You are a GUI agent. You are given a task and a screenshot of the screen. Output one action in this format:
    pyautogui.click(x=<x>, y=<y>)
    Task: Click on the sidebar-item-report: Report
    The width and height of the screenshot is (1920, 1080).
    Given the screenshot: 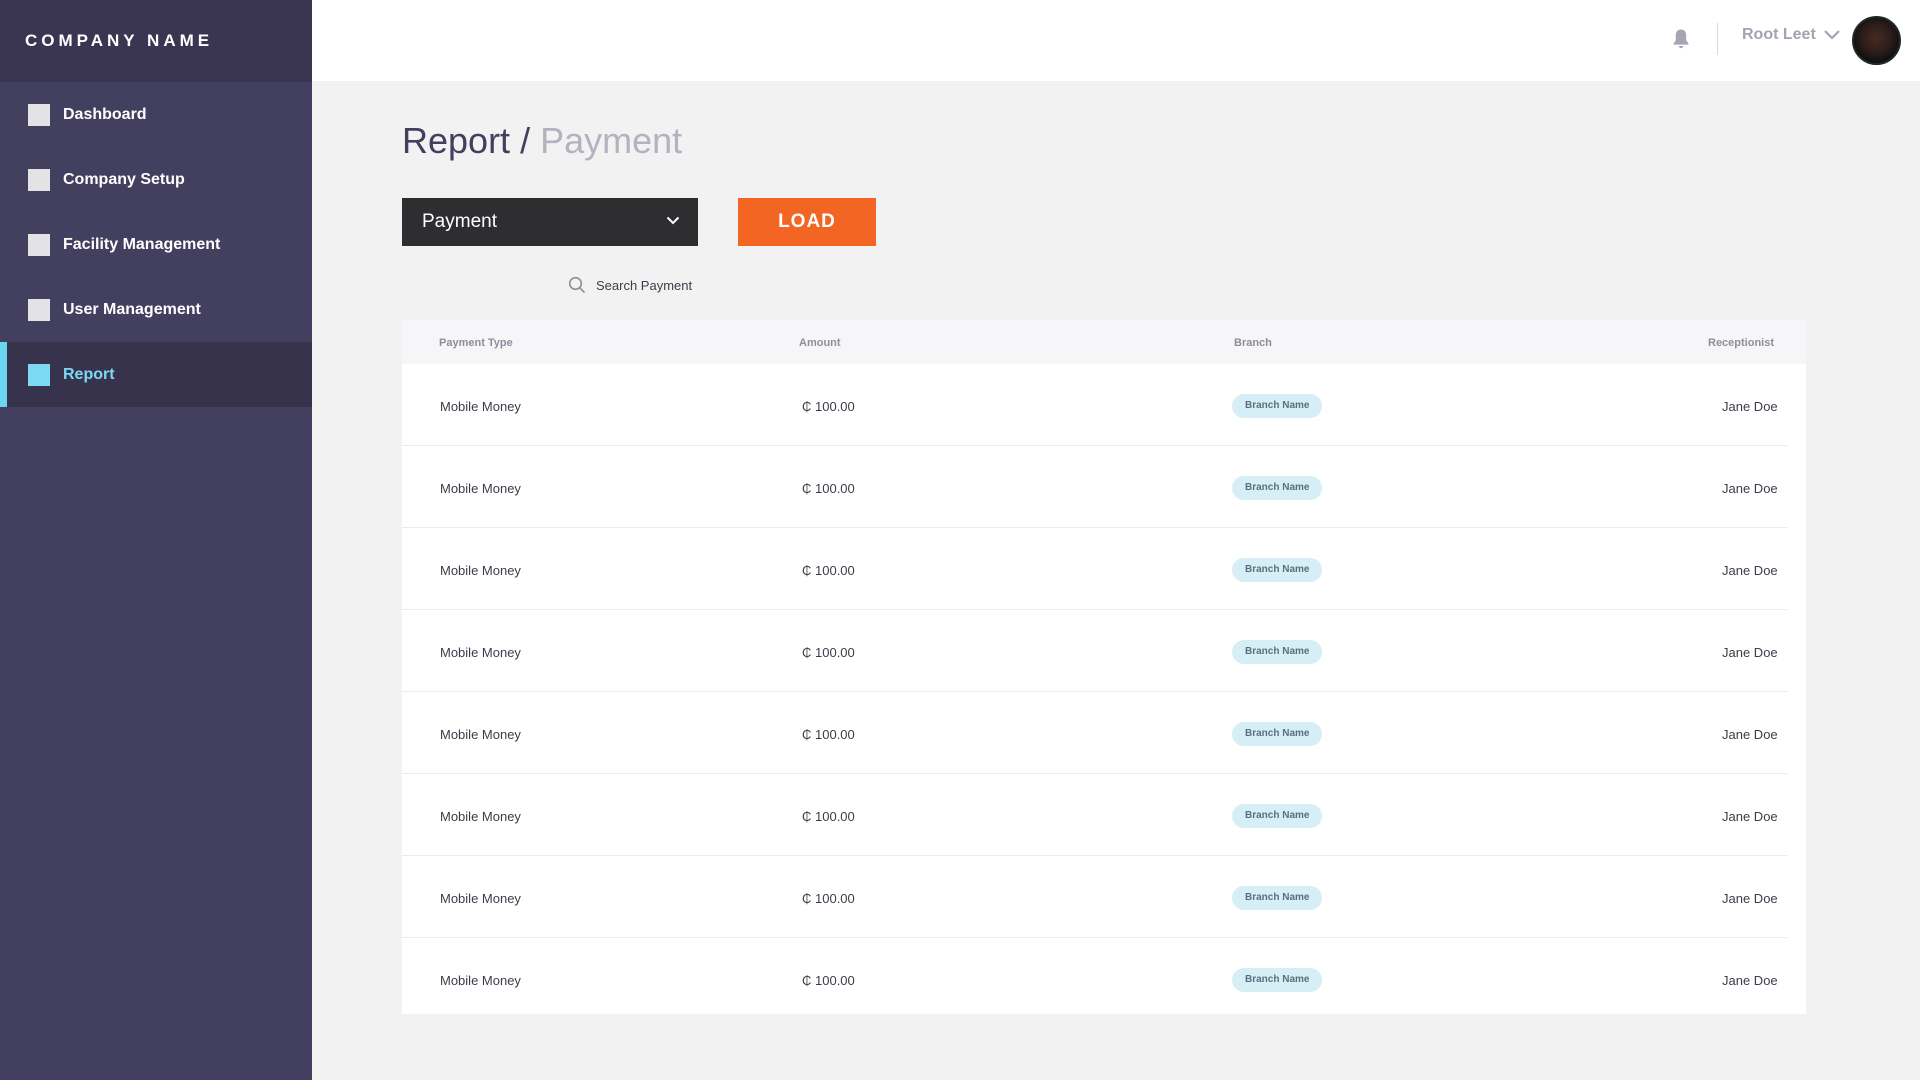 What is the action you would take?
    pyautogui.click(x=156, y=374)
    